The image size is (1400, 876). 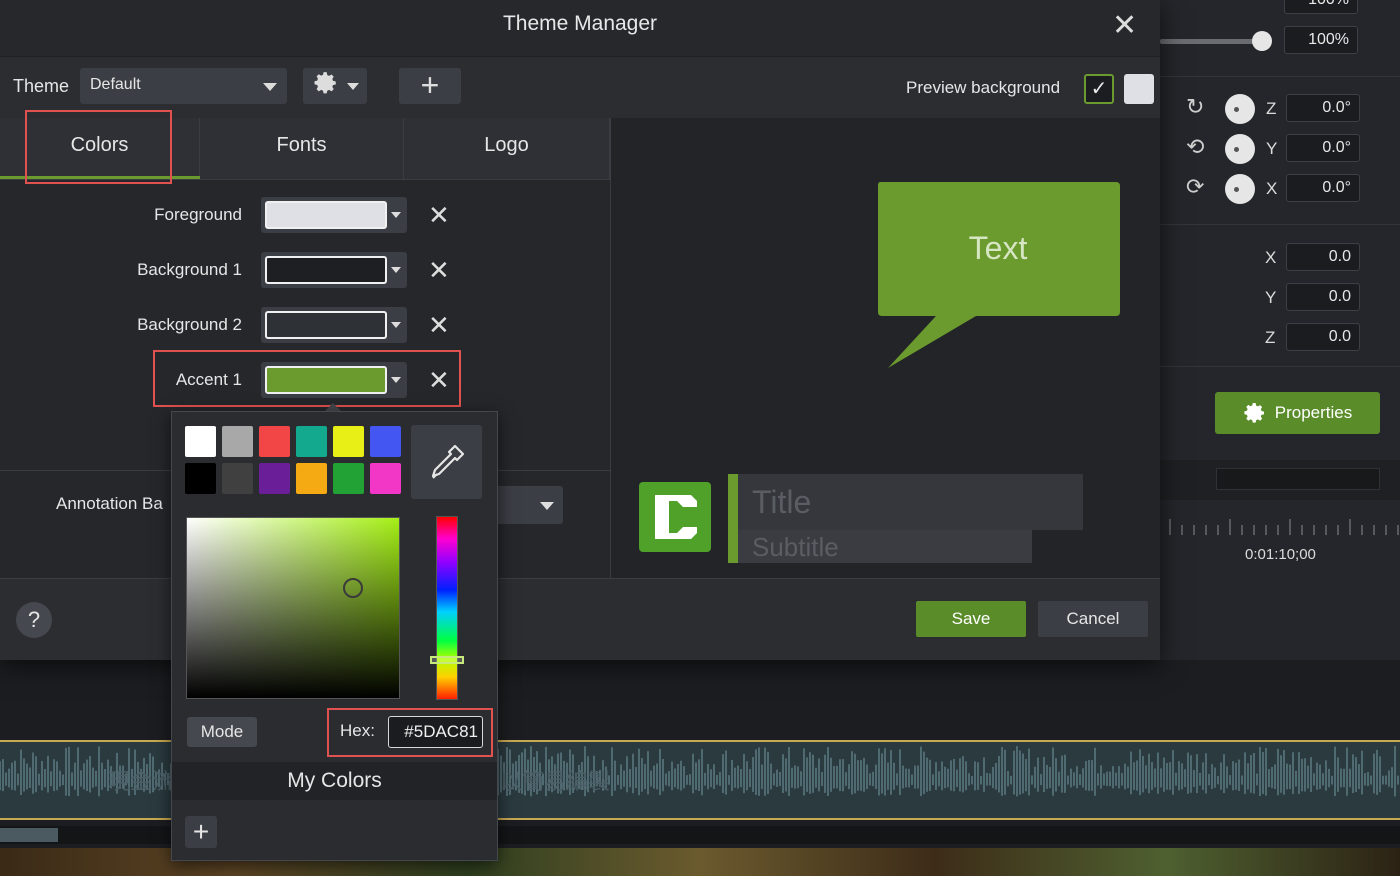 What do you see at coordinates (1298, 479) in the screenshot?
I see `zoom-track` at bounding box center [1298, 479].